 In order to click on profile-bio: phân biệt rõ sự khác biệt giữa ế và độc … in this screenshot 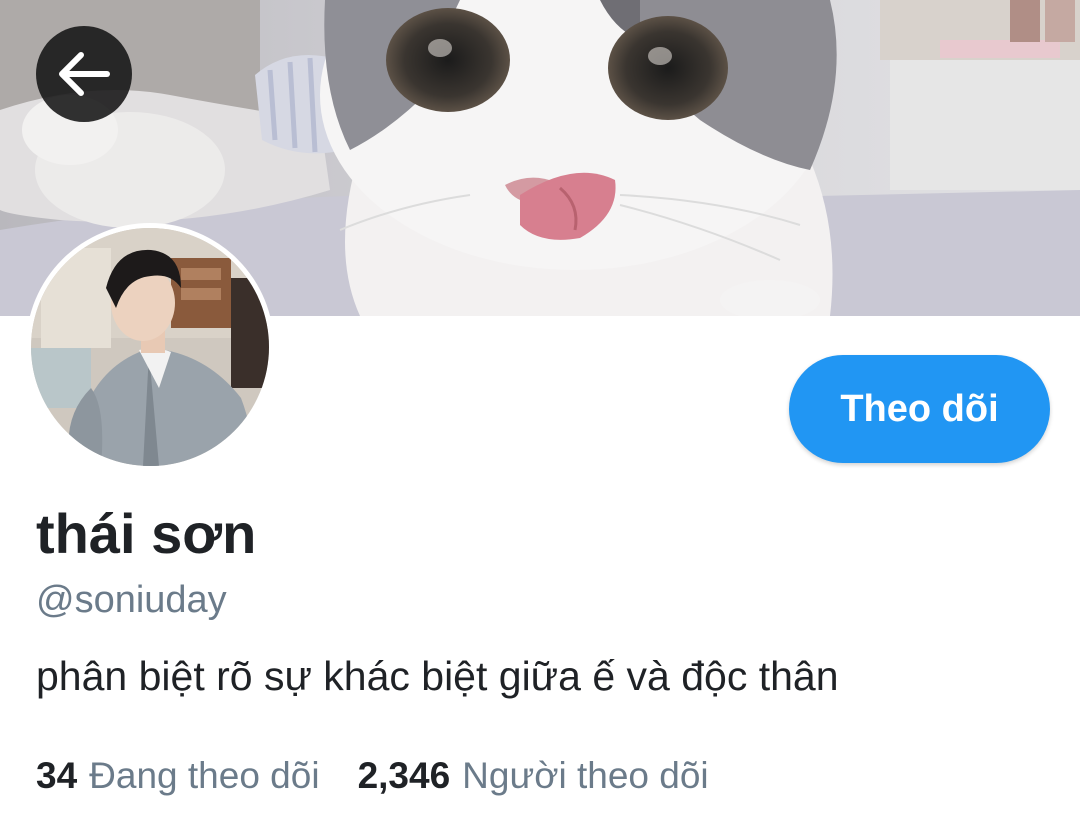, I will do `click(437, 676)`.